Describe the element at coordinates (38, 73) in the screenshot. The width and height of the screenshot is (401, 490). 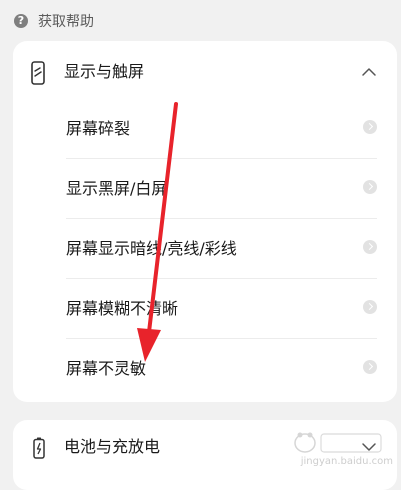
I see `phone-screen-icon` at that location.